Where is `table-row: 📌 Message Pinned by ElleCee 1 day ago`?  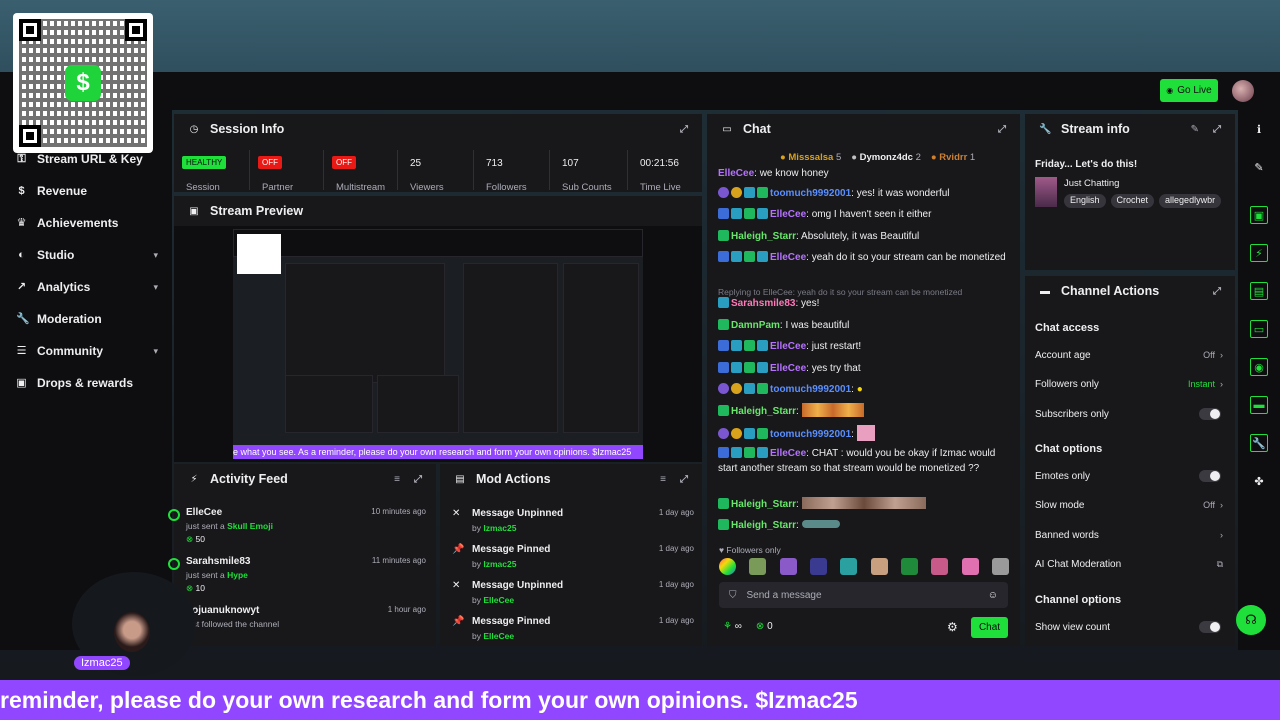 table-row: 📌 Message Pinned by ElleCee 1 day ago is located at coordinates (573, 628).